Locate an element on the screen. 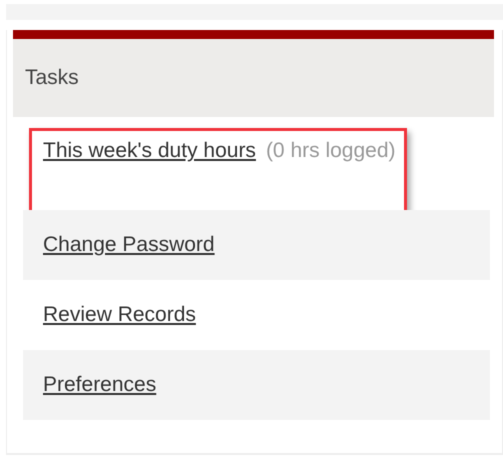 This screenshot has width=503, height=459. hours-note: (0 hrs logged) is located at coordinates (331, 150).